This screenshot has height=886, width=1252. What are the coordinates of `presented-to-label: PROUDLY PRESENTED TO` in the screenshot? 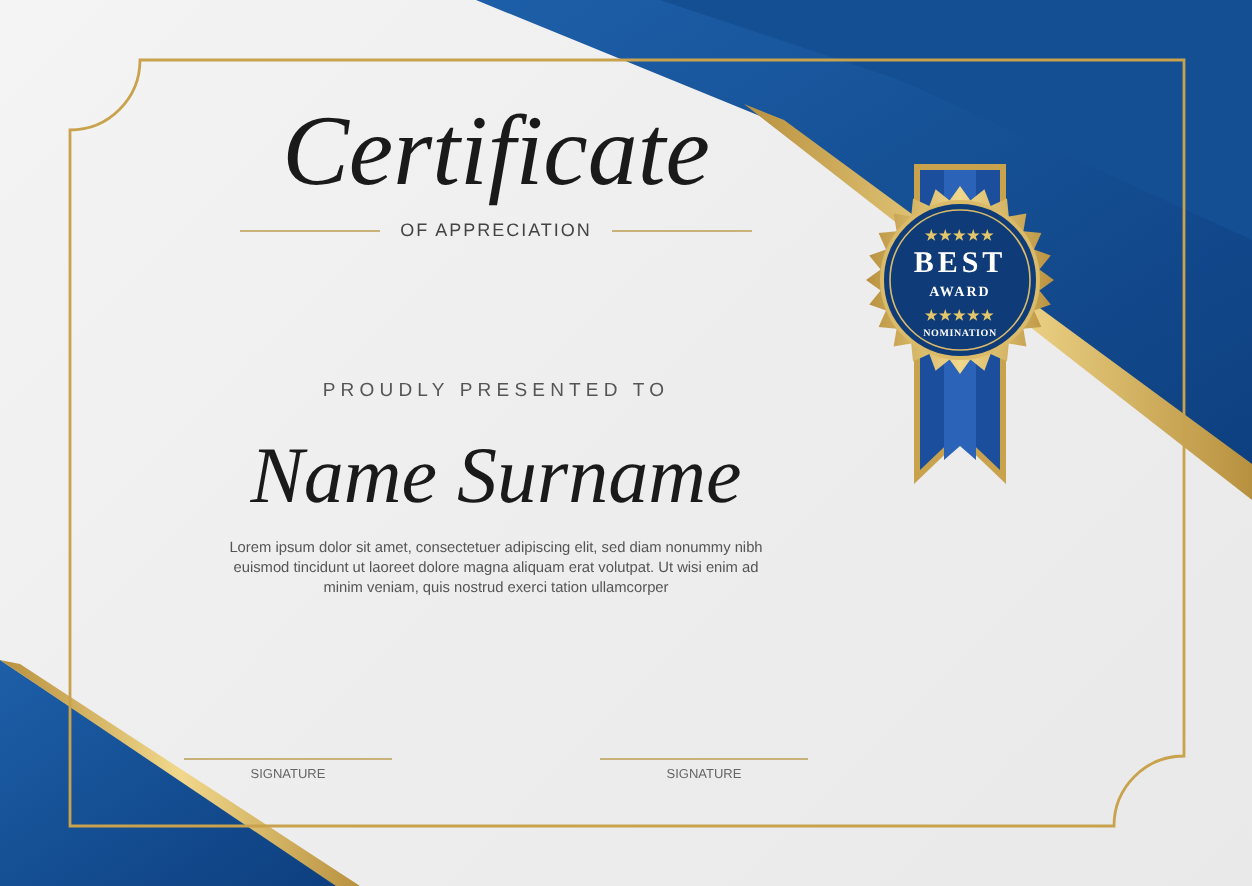 It's located at (496, 391).